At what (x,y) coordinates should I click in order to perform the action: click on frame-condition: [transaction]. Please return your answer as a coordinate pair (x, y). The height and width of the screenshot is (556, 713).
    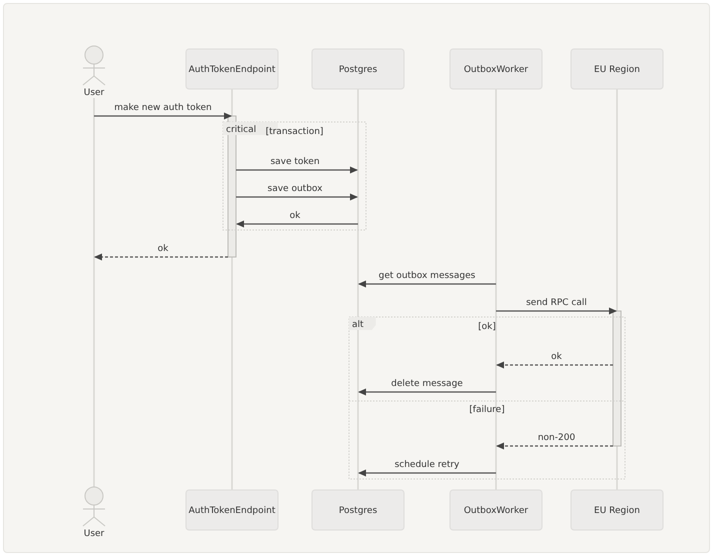
    Looking at the image, I should click on (295, 132).